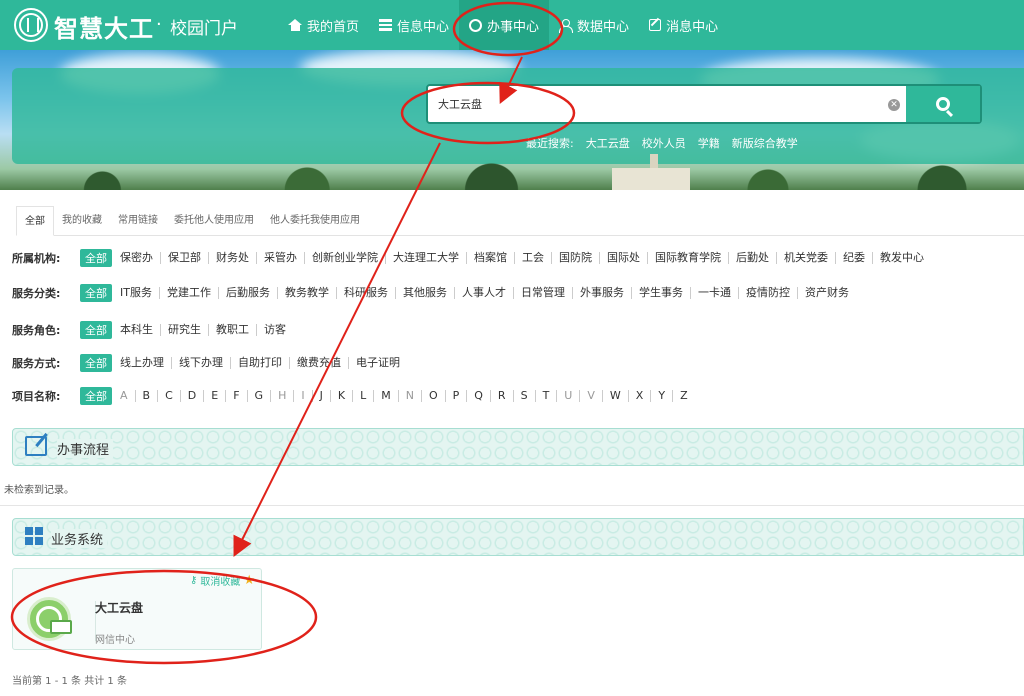 The image size is (1024, 696). What do you see at coordinates (191, 396) in the screenshot?
I see `filter-option: D` at bounding box center [191, 396].